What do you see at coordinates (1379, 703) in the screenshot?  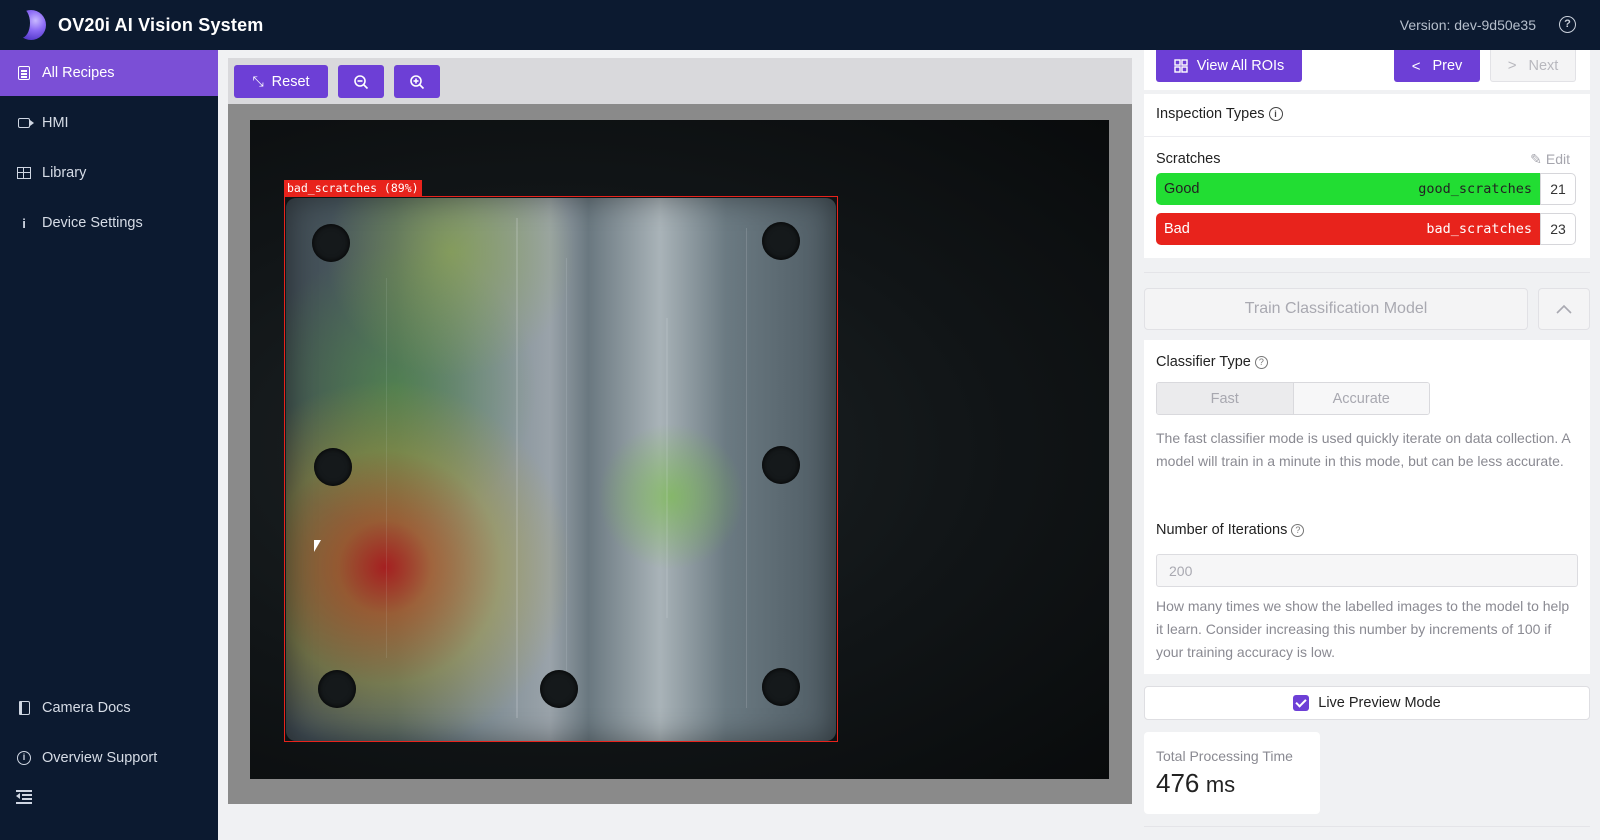 I see `live-preview-label: Live Preview Mode` at bounding box center [1379, 703].